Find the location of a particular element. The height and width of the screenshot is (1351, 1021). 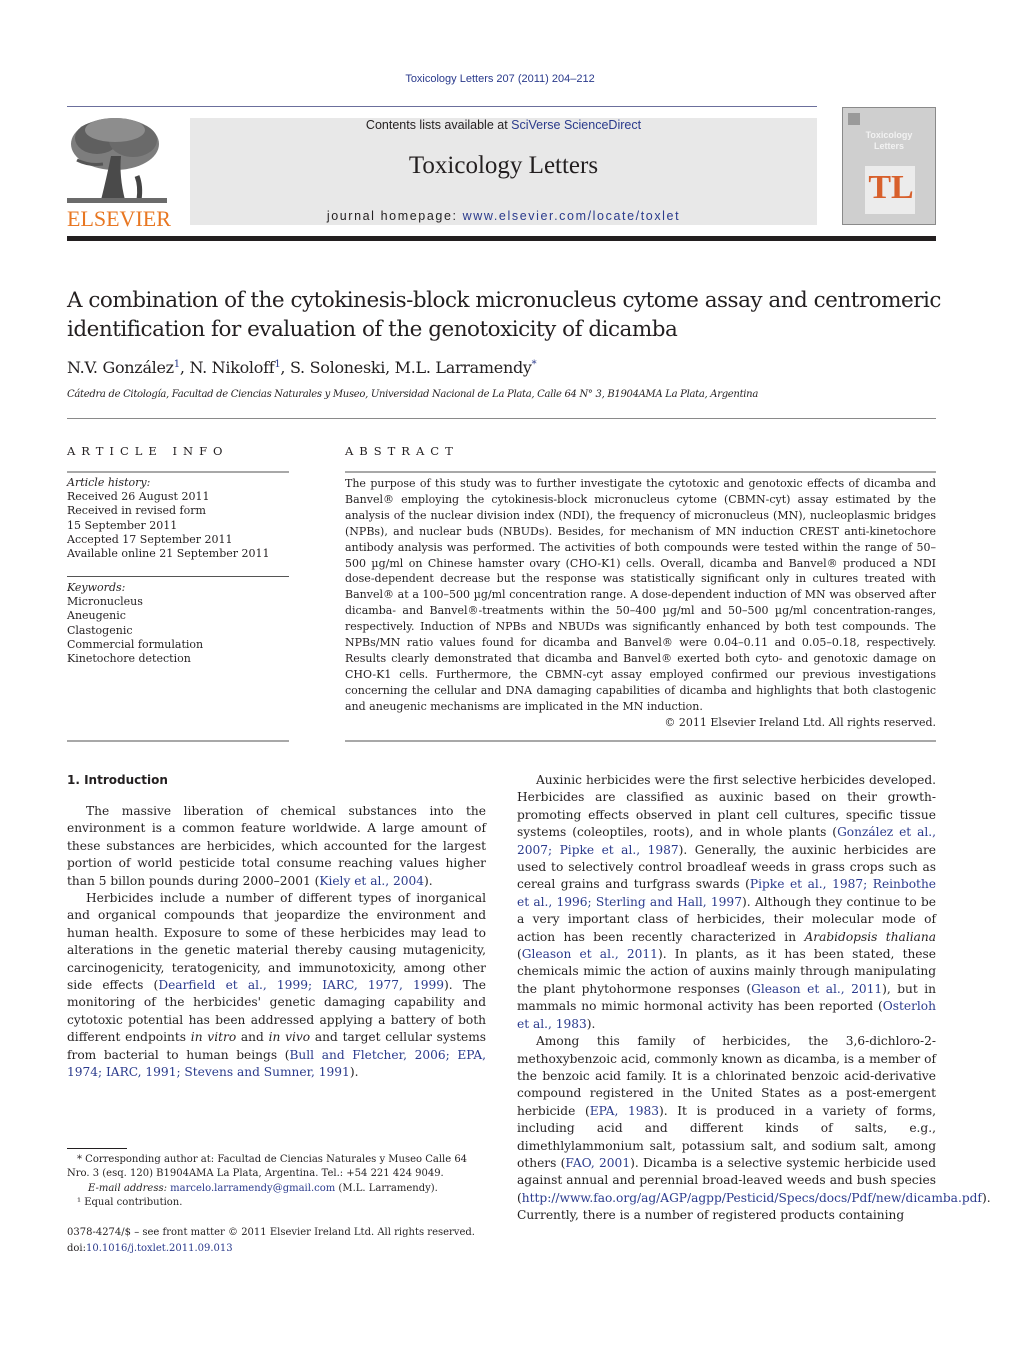

journal-name: Toxicology Letters is located at coordinates (503, 165).